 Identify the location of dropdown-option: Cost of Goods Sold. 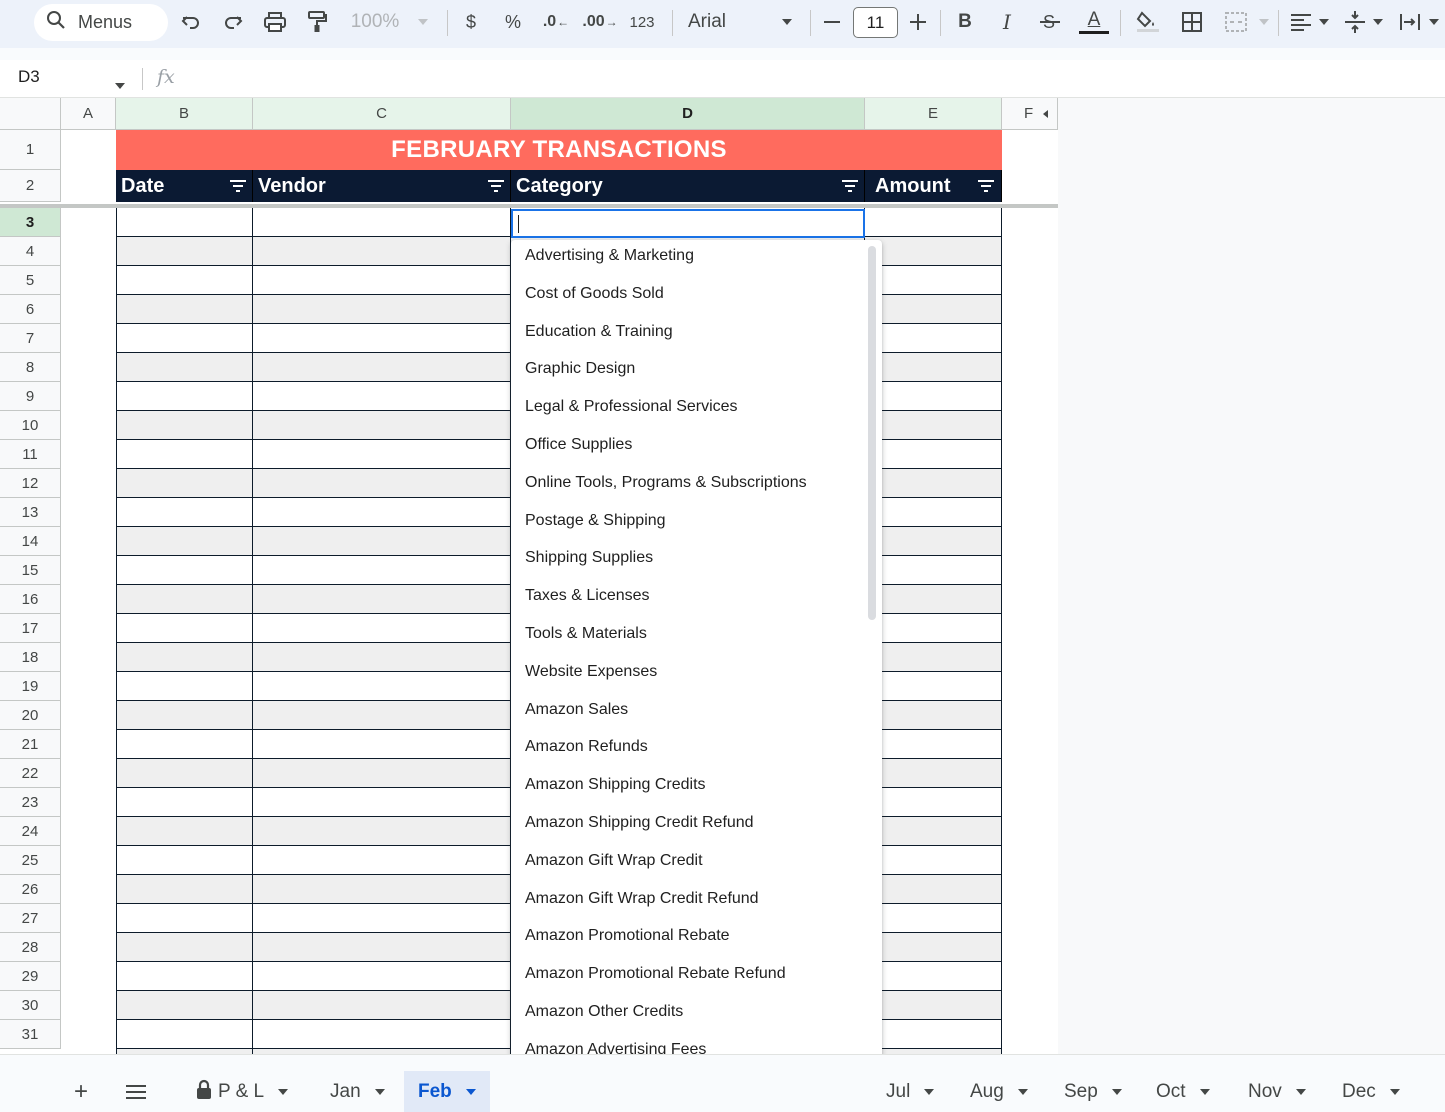
(594, 294).